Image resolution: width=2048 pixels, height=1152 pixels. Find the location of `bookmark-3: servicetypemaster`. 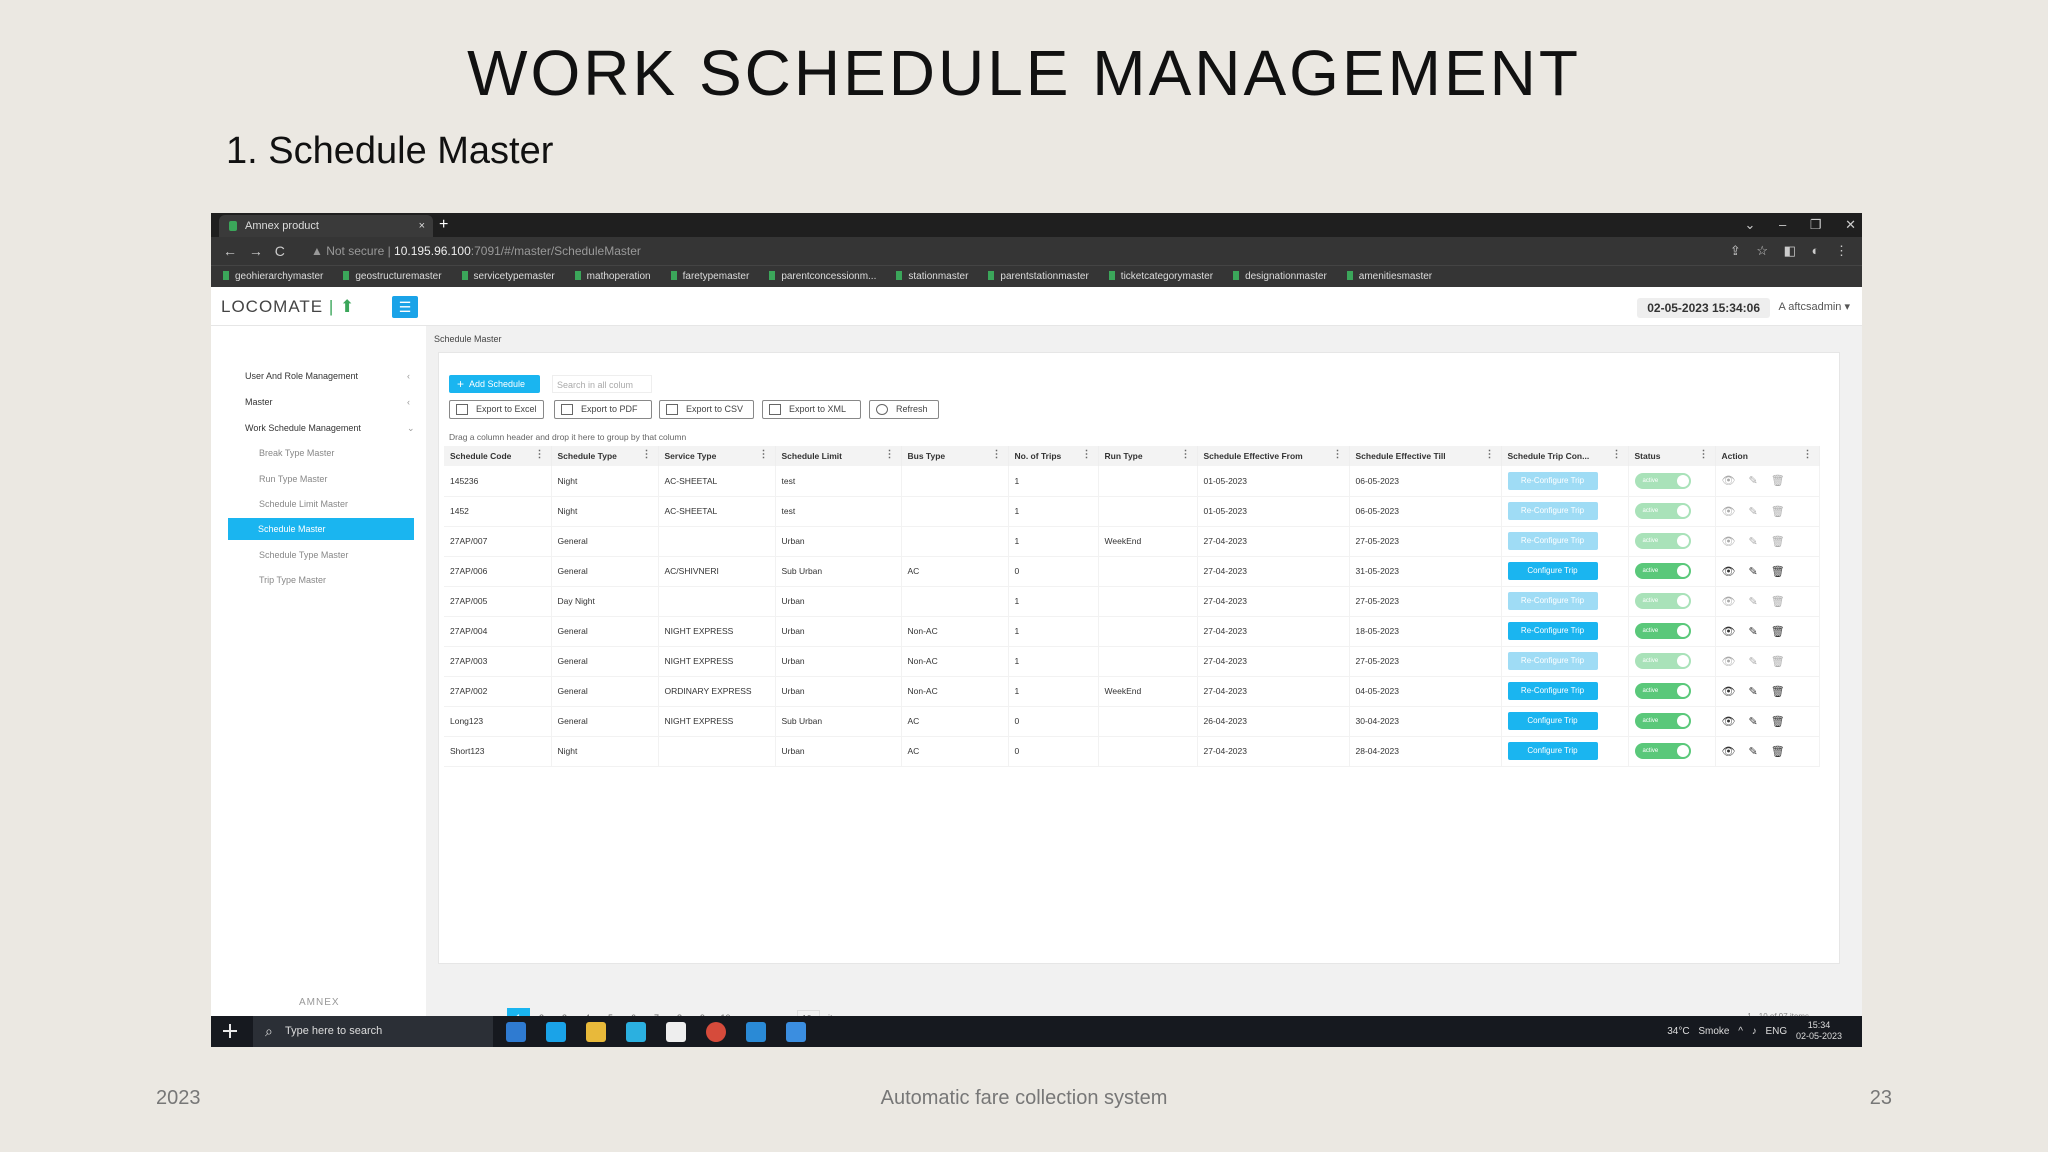

bookmark-3: servicetypemaster is located at coordinates (508, 276).